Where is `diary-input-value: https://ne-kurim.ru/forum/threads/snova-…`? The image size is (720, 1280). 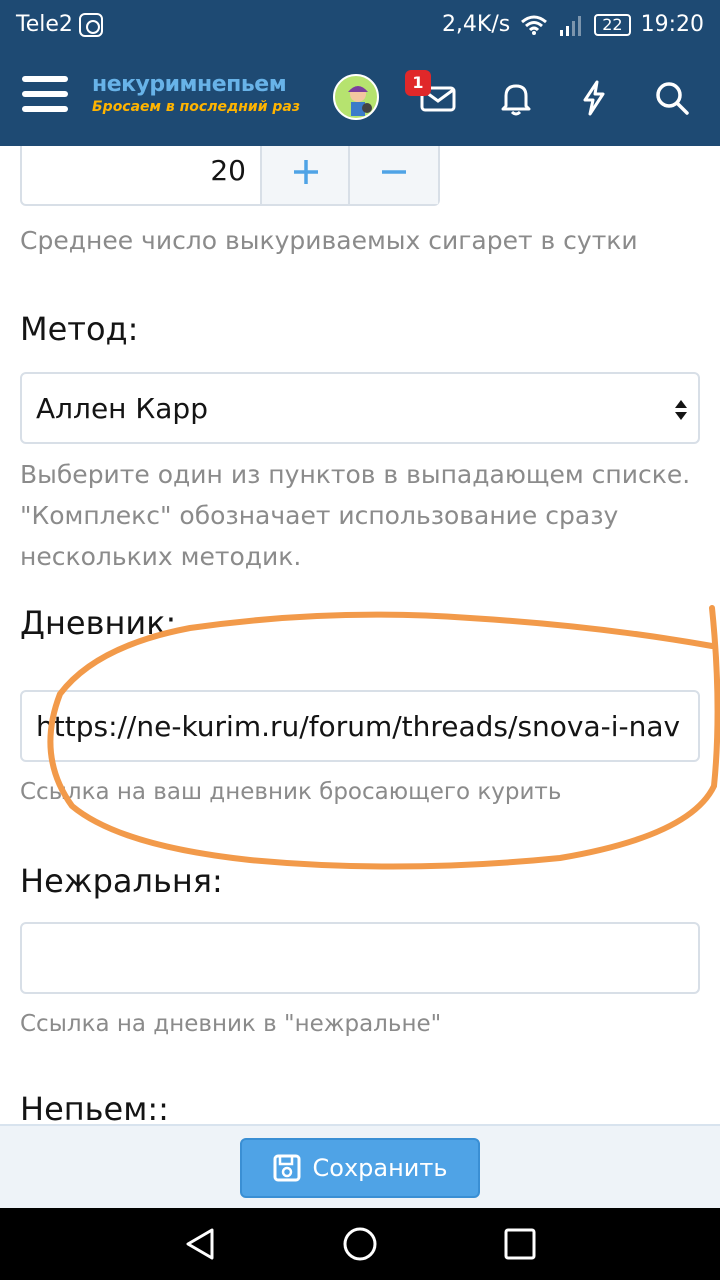 diary-input-value: https://ne-kurim.ru/forum/threads/snova-… is located at coordinates (358, 726).